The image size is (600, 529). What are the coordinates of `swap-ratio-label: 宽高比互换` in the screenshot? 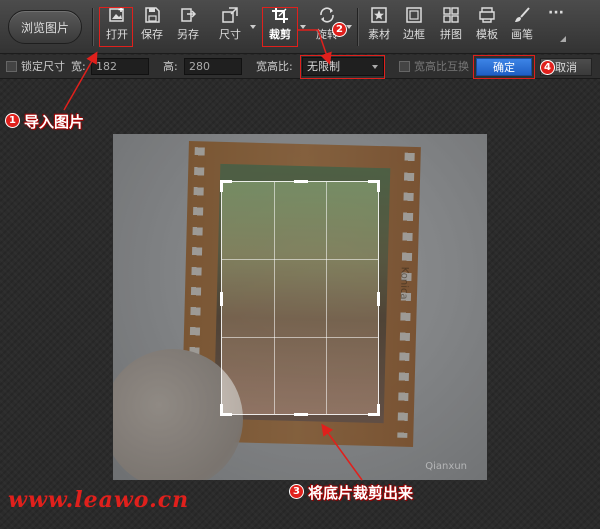 It's located at (441, 66).